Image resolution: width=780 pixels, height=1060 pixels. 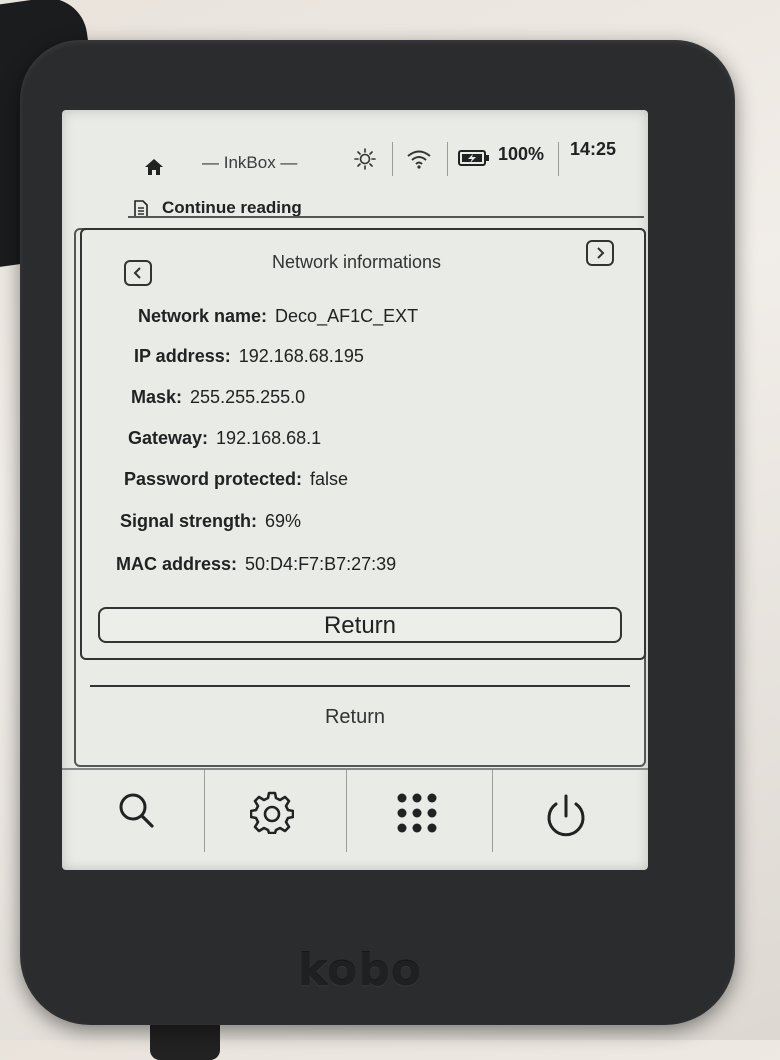 I want to click on power-icon, so click(x=566, y=815).